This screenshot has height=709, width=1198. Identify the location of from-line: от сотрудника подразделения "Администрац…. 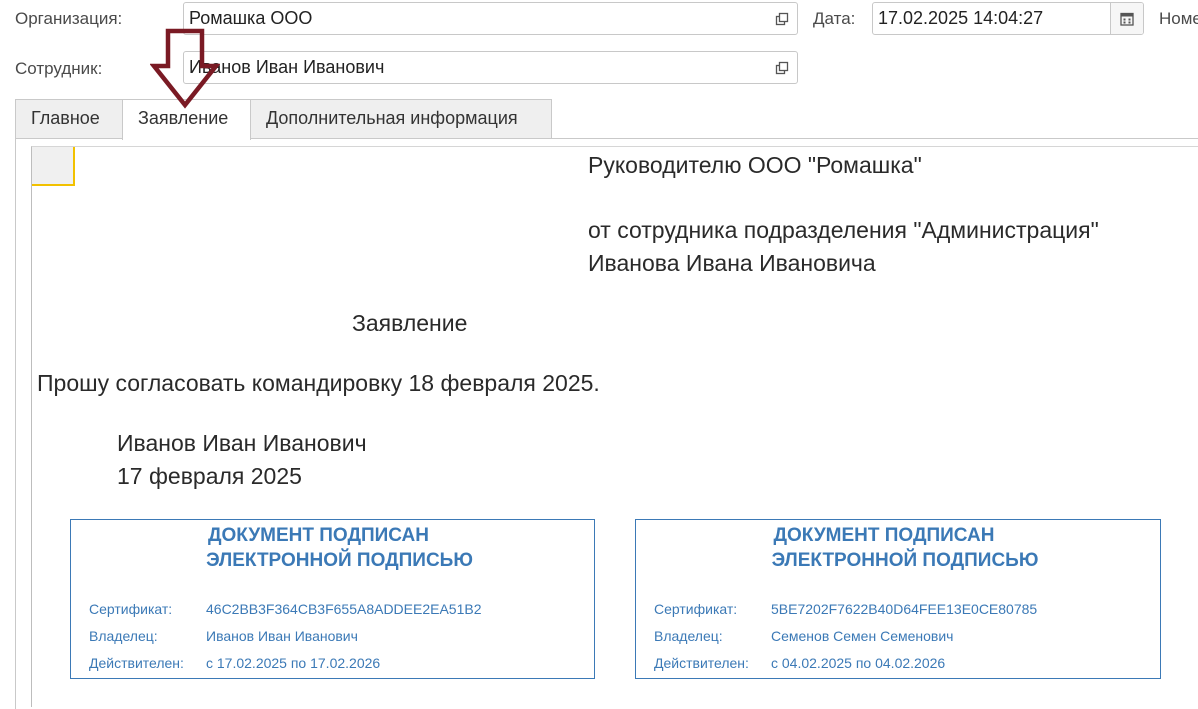
(843, 230).